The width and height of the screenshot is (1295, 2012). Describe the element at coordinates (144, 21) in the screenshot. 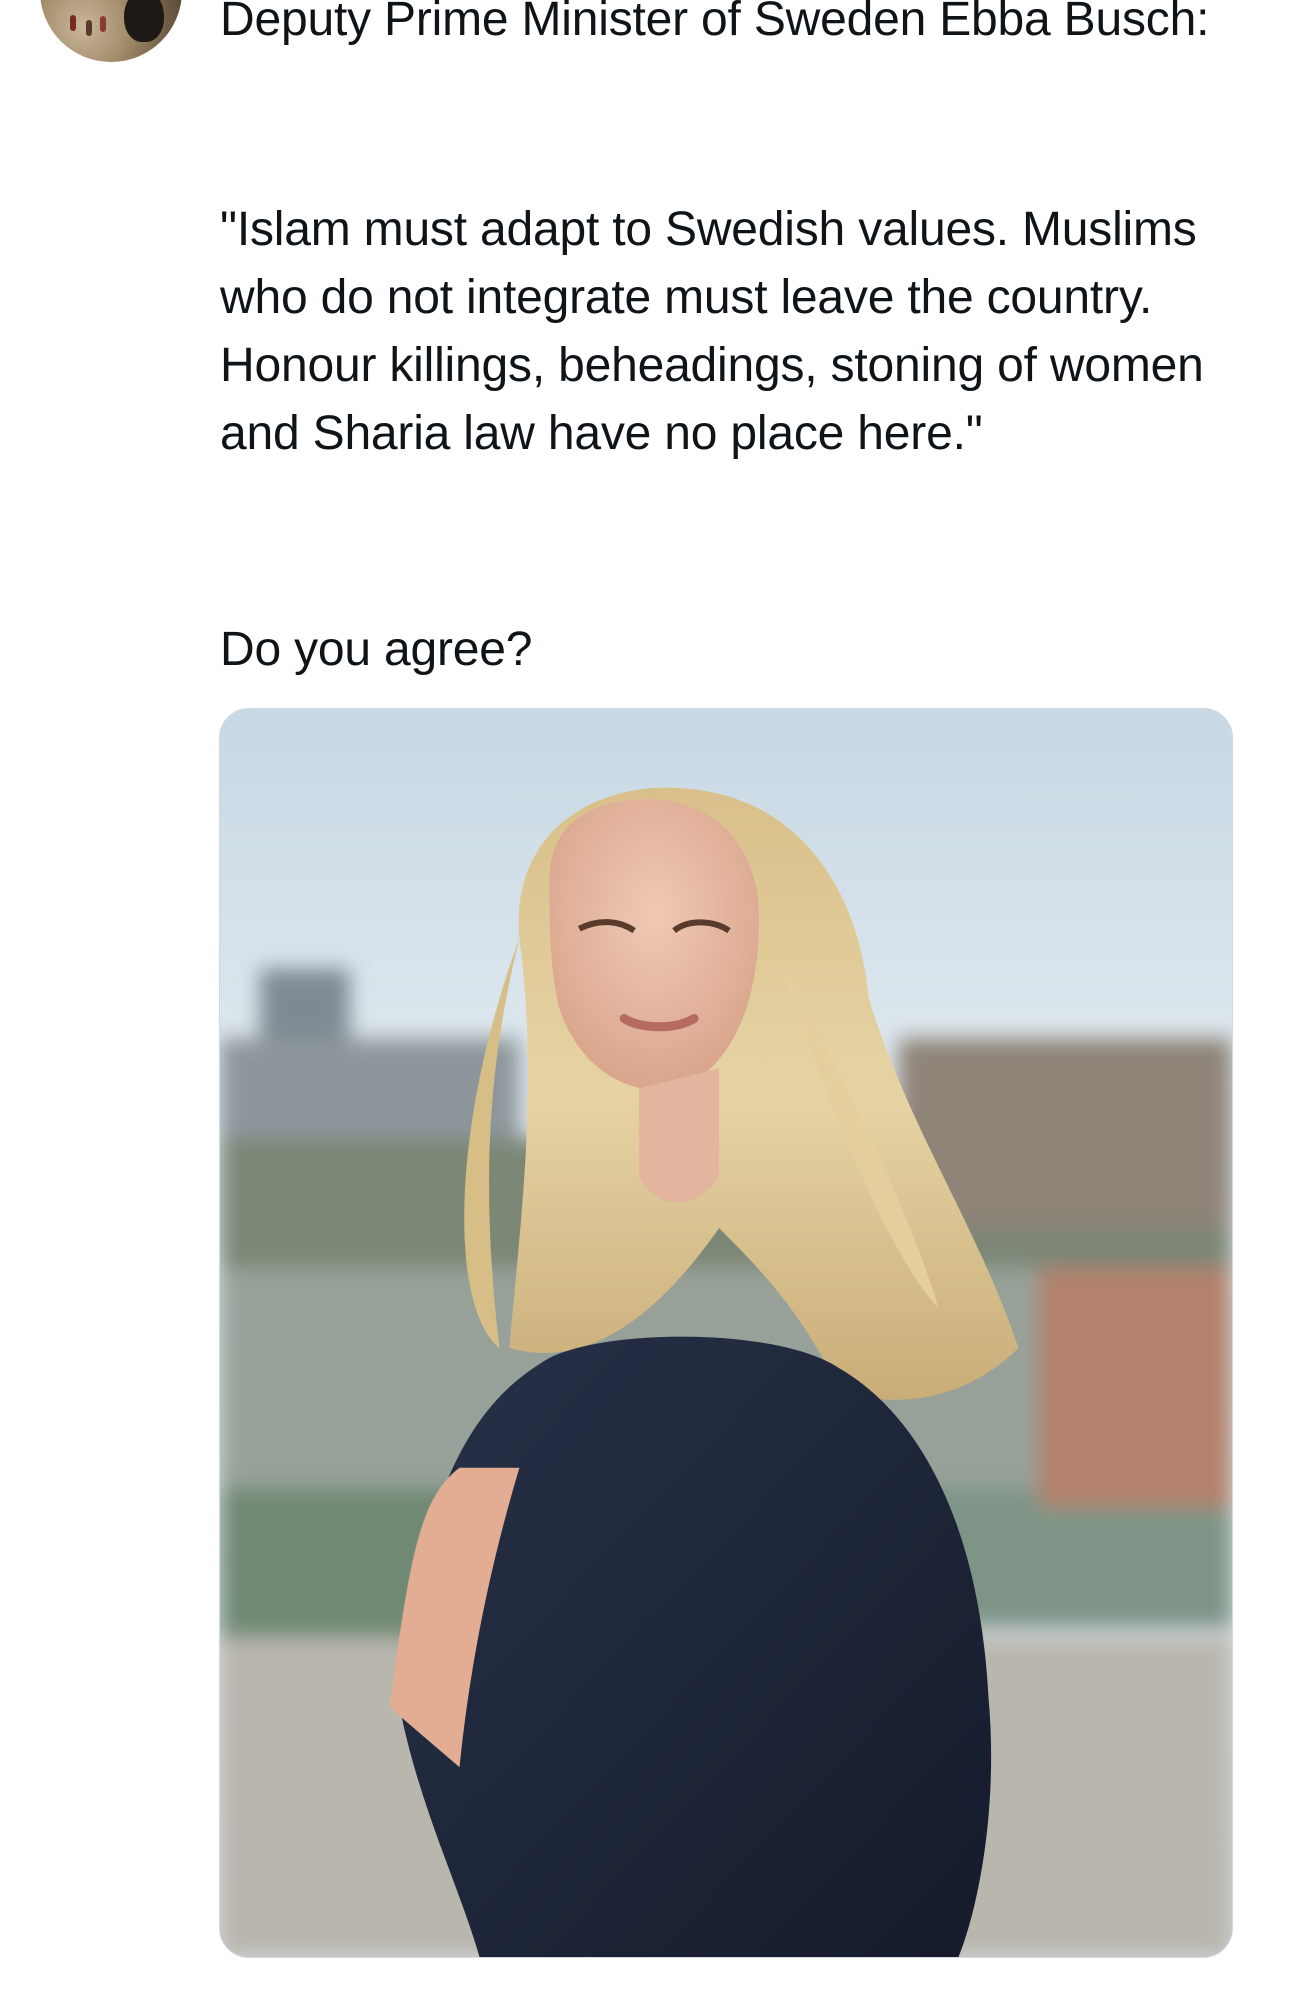

I see `avatar-head` at that location.